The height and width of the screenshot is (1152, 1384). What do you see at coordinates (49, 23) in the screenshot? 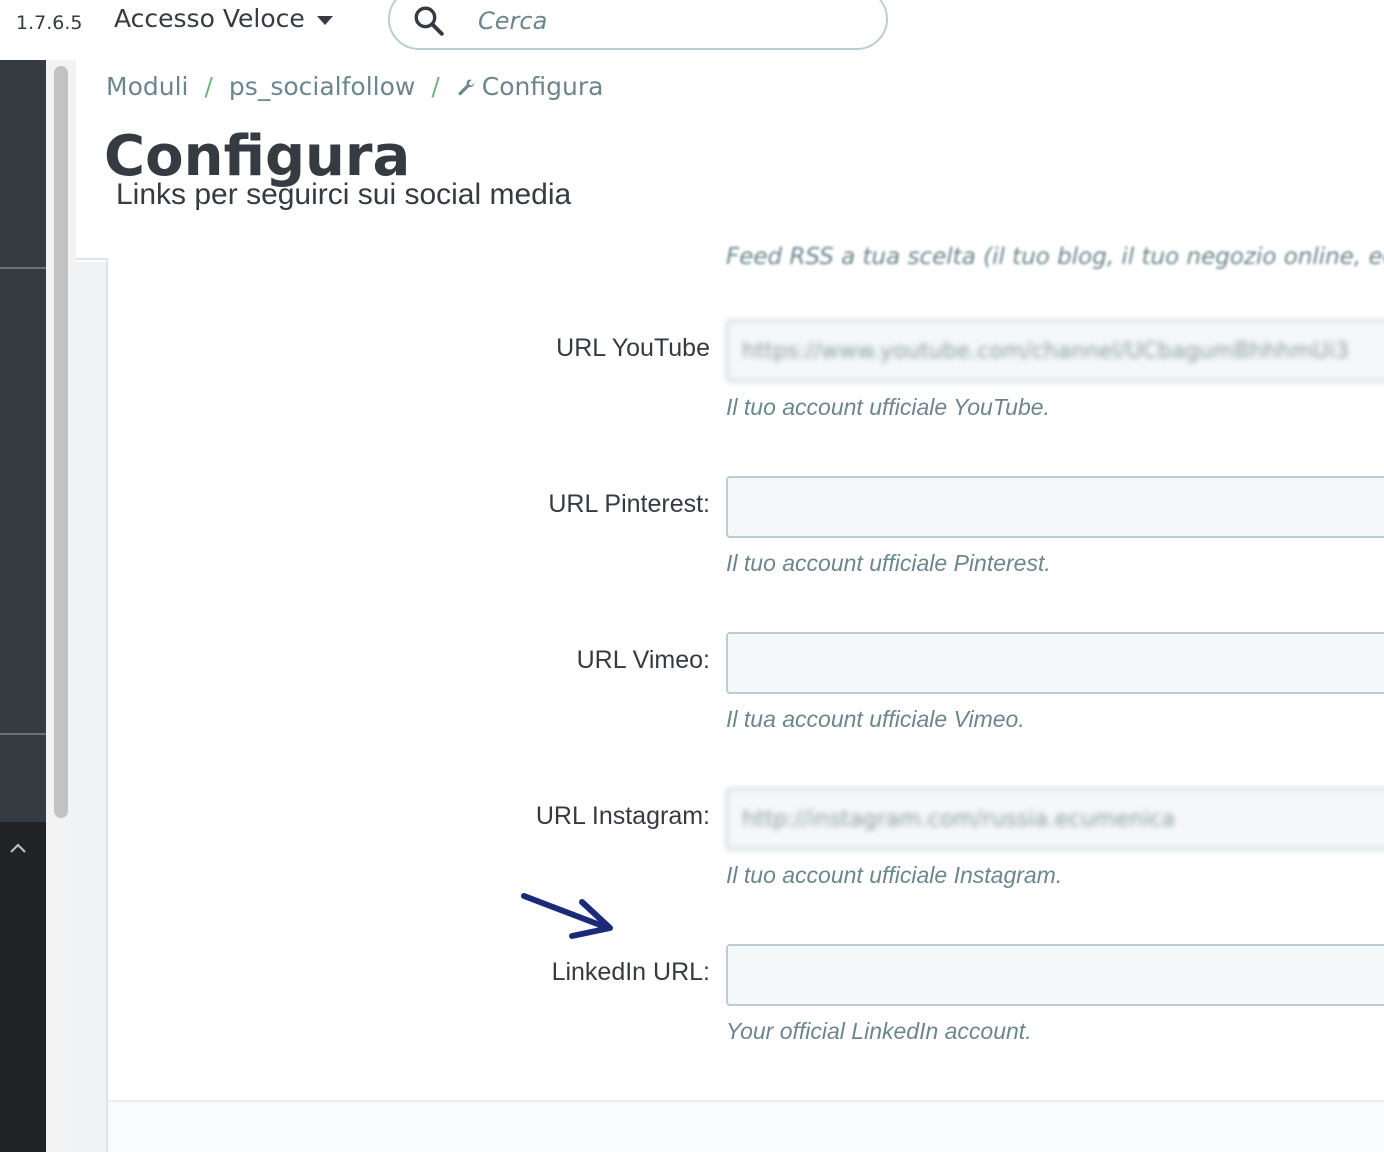
I see `version-label: 1.7.6.5` at bounding box center [49, 23].